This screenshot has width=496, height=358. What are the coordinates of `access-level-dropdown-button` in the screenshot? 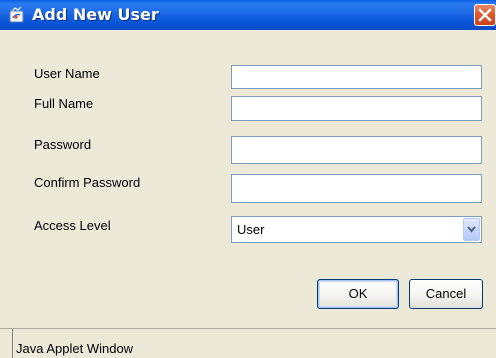 It's located at (471, 229).